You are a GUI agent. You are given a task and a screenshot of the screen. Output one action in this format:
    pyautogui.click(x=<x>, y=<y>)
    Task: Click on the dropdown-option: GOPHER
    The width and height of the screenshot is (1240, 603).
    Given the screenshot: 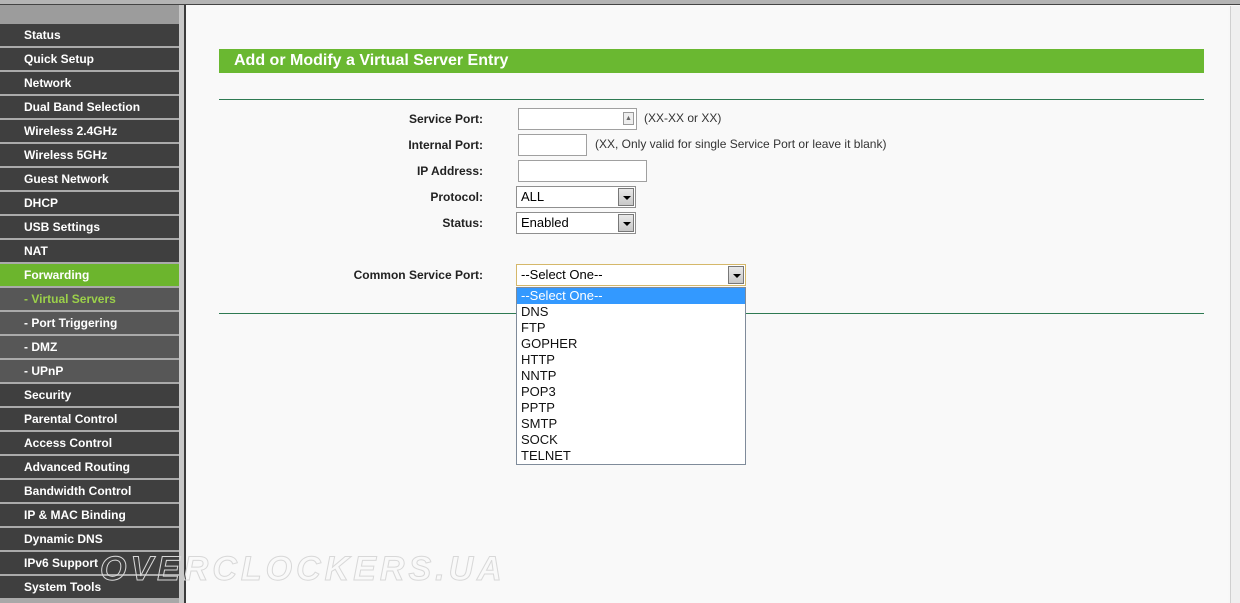 What is the action you would take?
    pyautogui.click(x=631, y=344)
    